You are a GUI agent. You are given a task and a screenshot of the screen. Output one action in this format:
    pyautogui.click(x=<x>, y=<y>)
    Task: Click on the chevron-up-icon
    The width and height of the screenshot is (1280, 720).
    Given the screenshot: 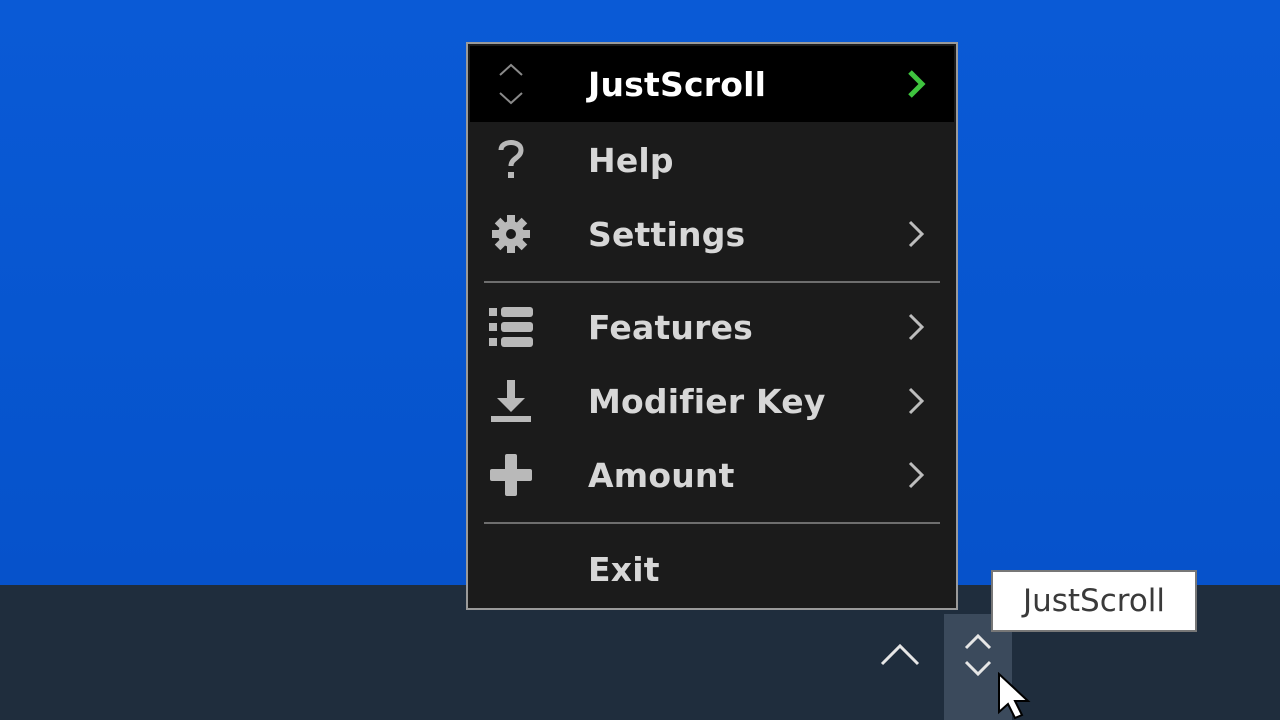 What is the action you would take?
    pyautogui.click(x=900, y=654)
    